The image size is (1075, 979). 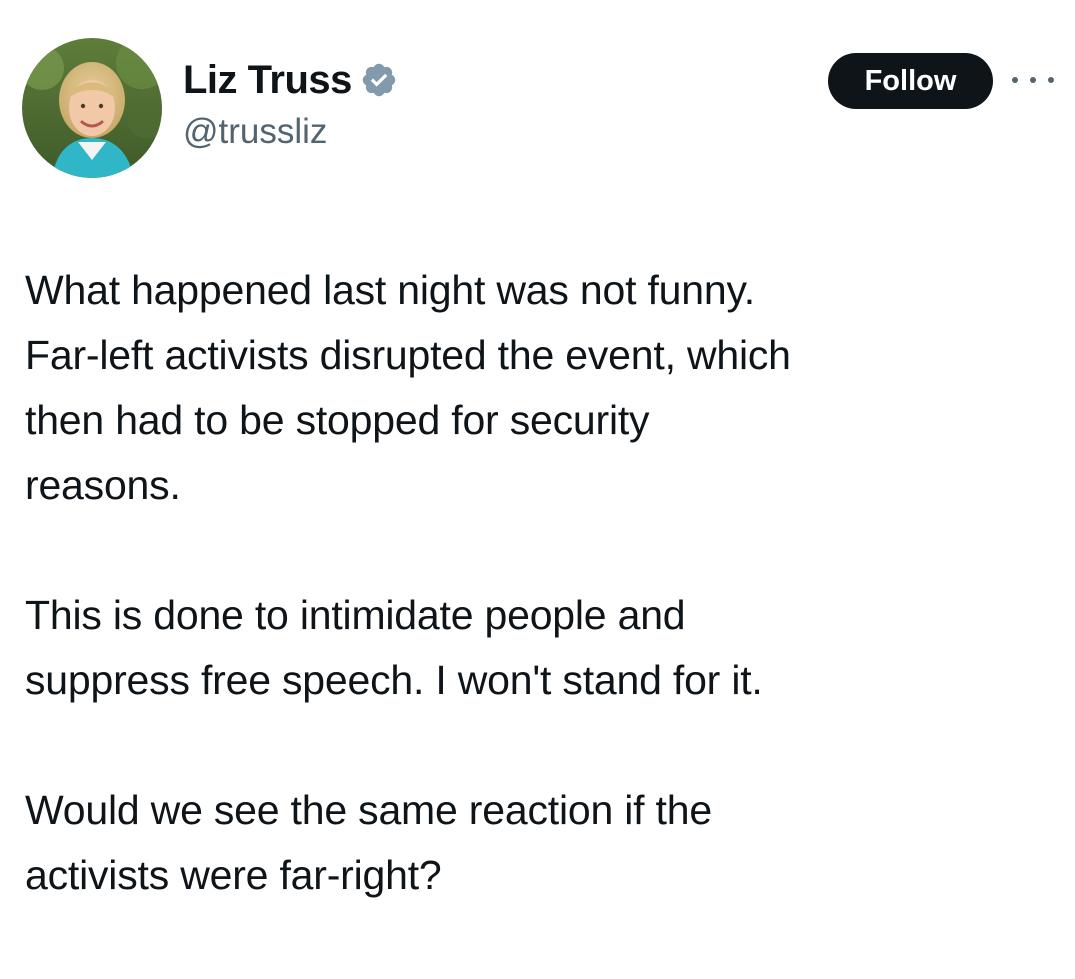 I want to click on more-options-icon, so click(x=1033, y=80).